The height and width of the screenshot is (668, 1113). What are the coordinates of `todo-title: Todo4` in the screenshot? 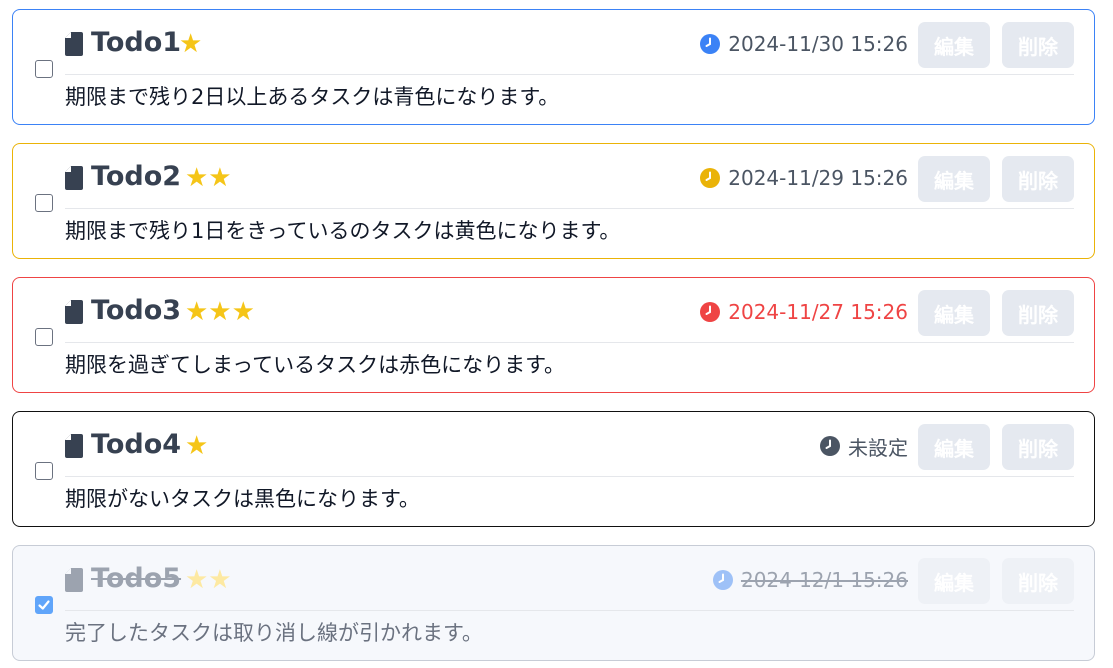 It's located at (136, 445).